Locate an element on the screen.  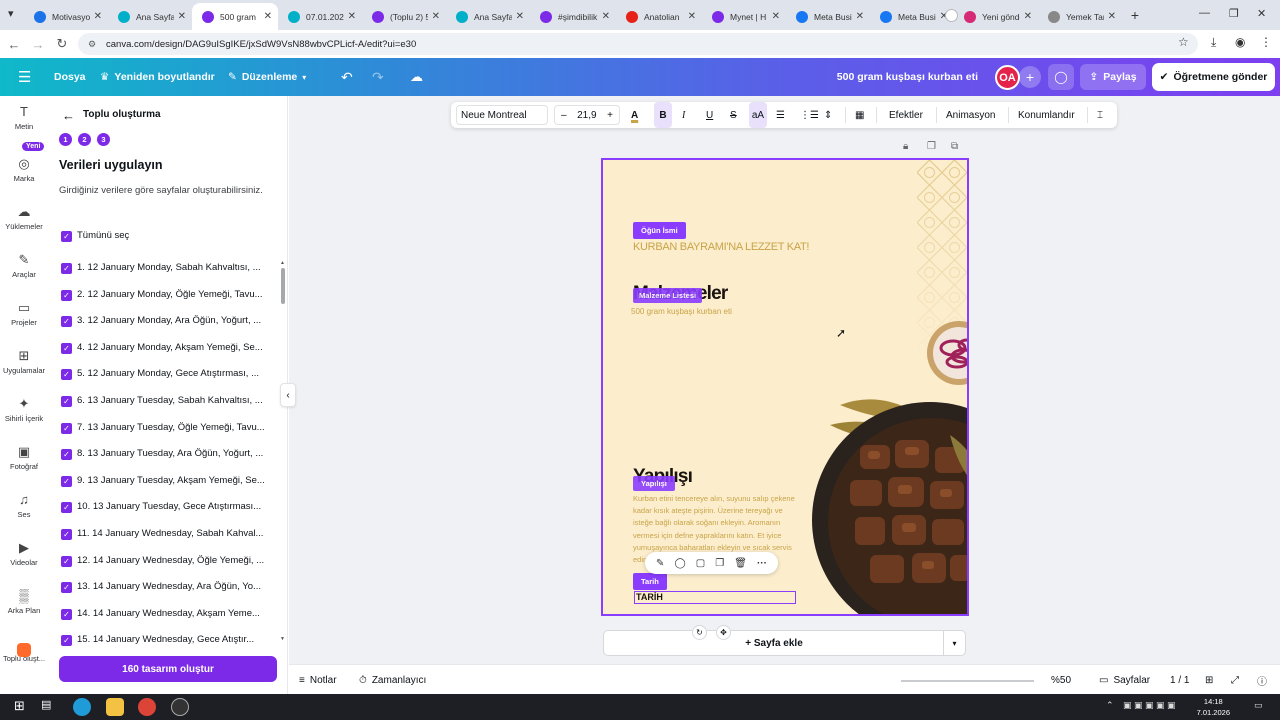
date-text-box: TARİH is located at coordinates (715, 597).